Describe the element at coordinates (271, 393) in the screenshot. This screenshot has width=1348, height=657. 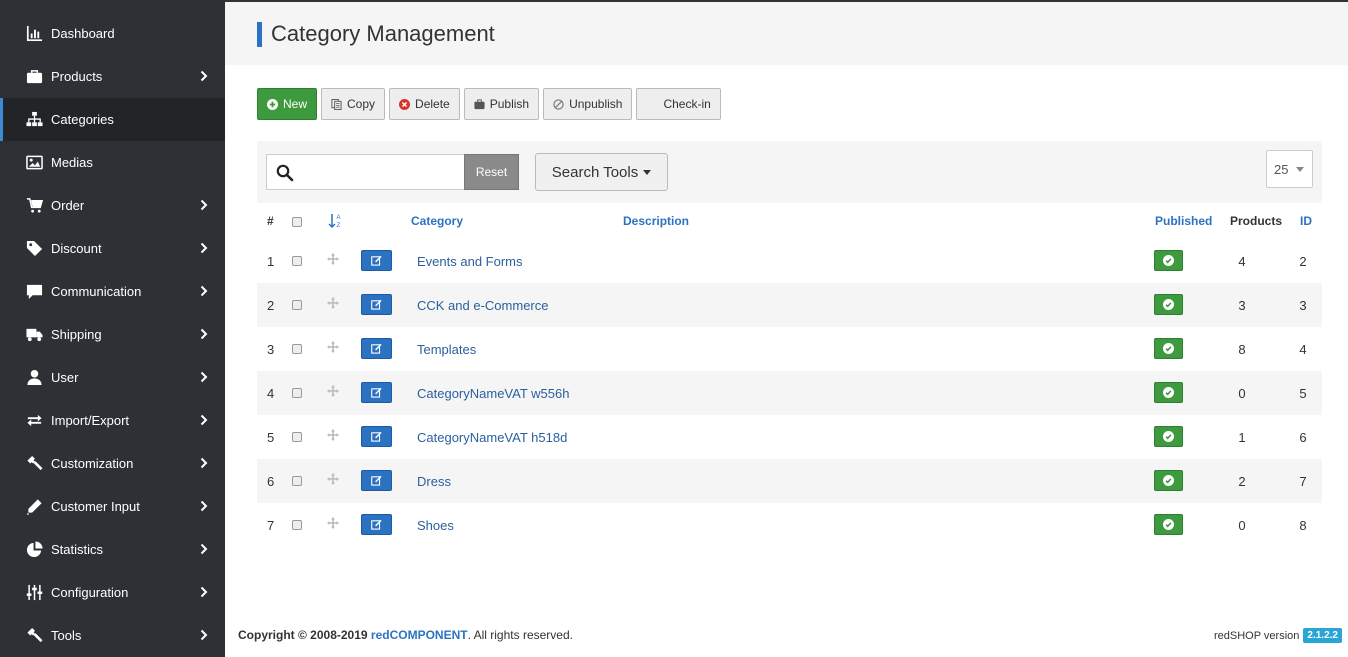
I see `row-number: 4` at that location.